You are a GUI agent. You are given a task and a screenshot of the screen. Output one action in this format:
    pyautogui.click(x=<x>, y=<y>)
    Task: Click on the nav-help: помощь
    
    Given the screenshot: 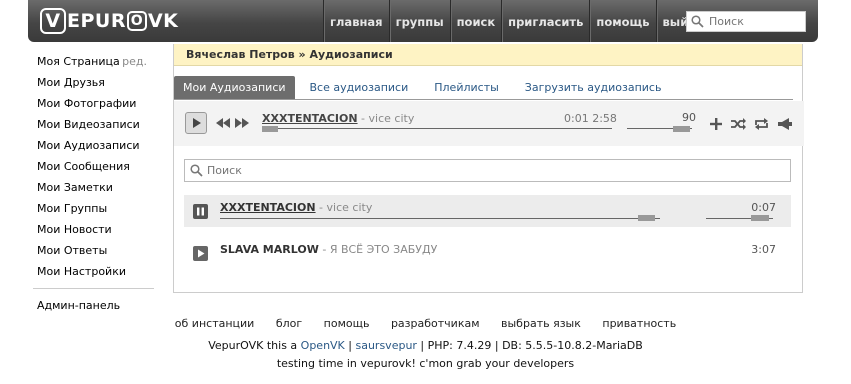 What is the action you would take?
    pyautogui.click(x=622, y=21)
    